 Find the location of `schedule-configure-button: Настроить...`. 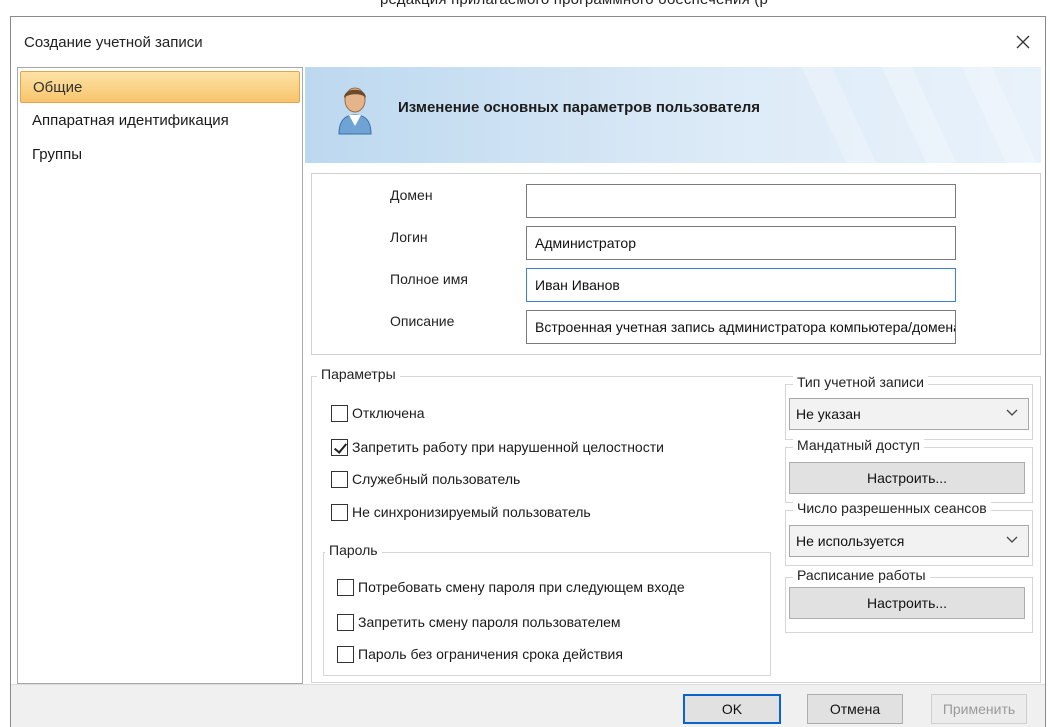

schedule-configure-button: Настроить... is located at coordinates (907, 603).